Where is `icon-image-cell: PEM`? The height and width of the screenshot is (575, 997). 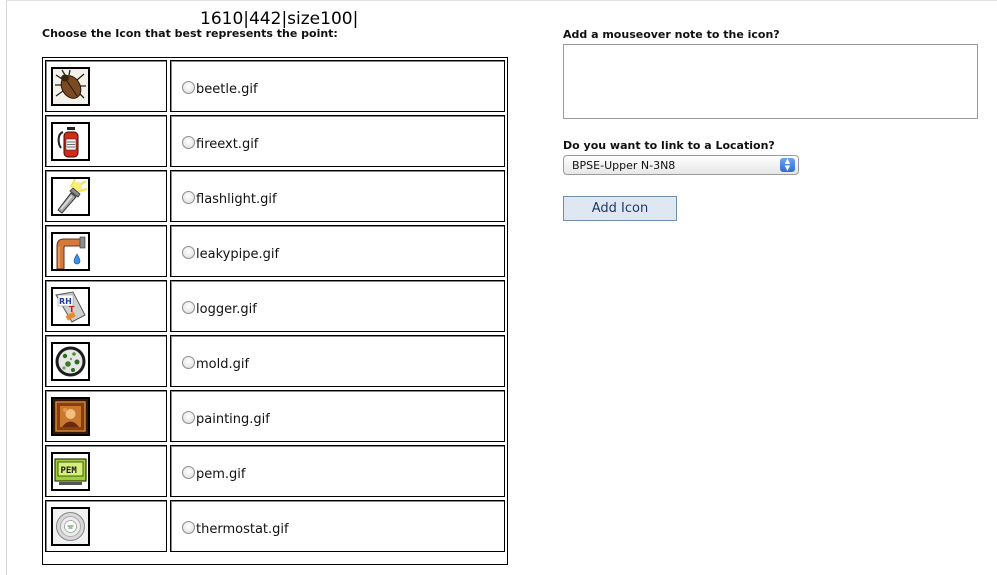
icon-image-cell: PEM is located at coordinates (106, 471).